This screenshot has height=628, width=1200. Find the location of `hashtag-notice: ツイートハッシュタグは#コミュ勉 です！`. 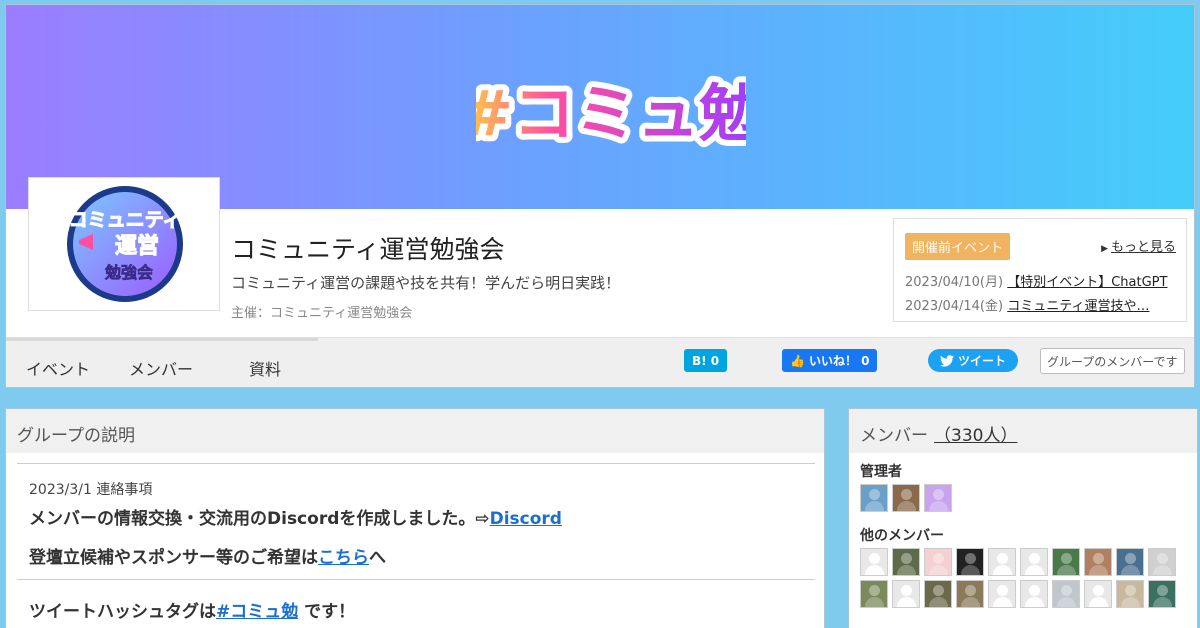

hashtag-notice: ツイートハッシュタグは#コミュ勉 です！ is located at coordinates (192, 612).